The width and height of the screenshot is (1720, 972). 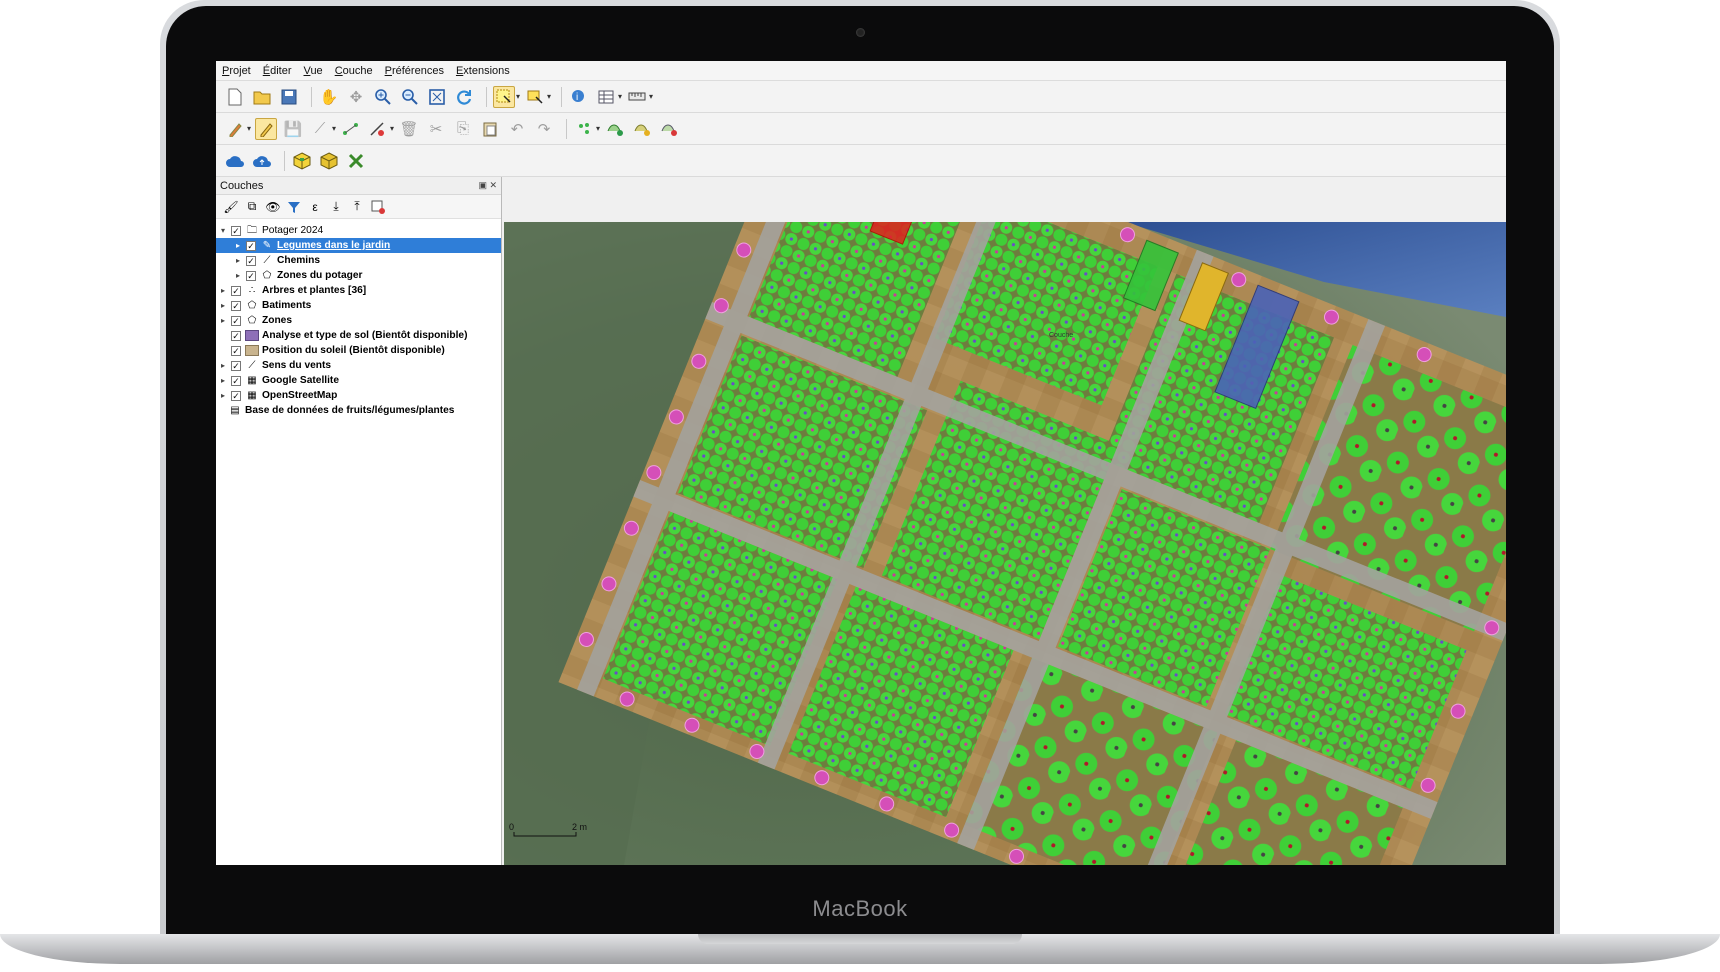 I want to click on select-by-polygon-icon, so click(x=535, y=97).